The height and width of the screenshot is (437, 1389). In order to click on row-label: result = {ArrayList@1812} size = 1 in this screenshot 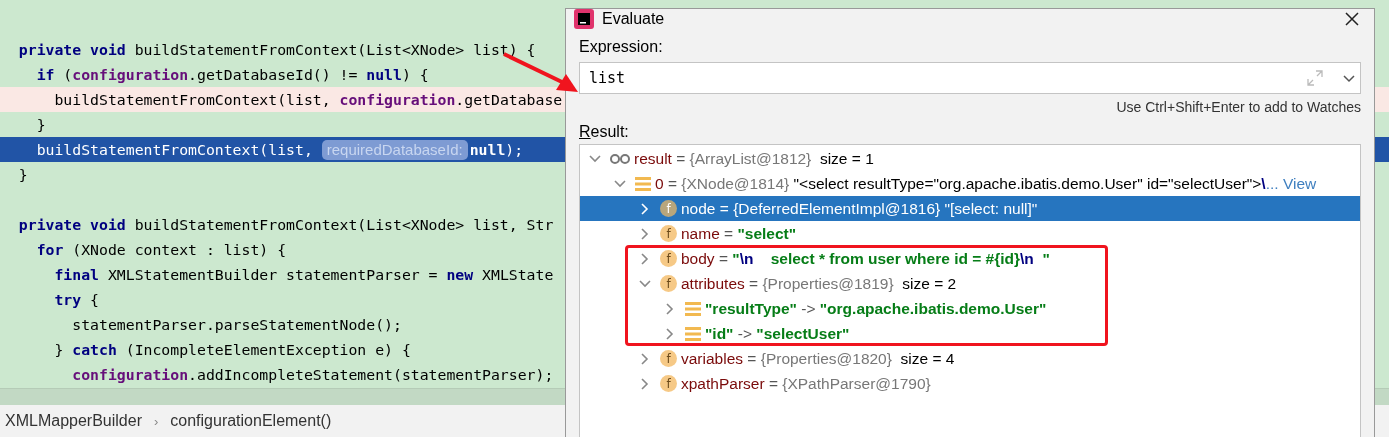, I will do `click(754, 158)`.